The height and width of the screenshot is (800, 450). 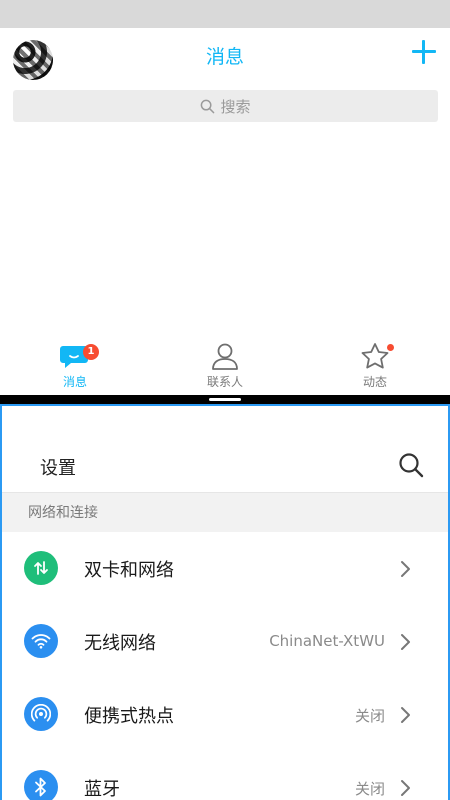 What do you see at coordinates (120, 643) in the screenshot?
I see `setting-label: 无线网络` at bounding box center [120, 643].